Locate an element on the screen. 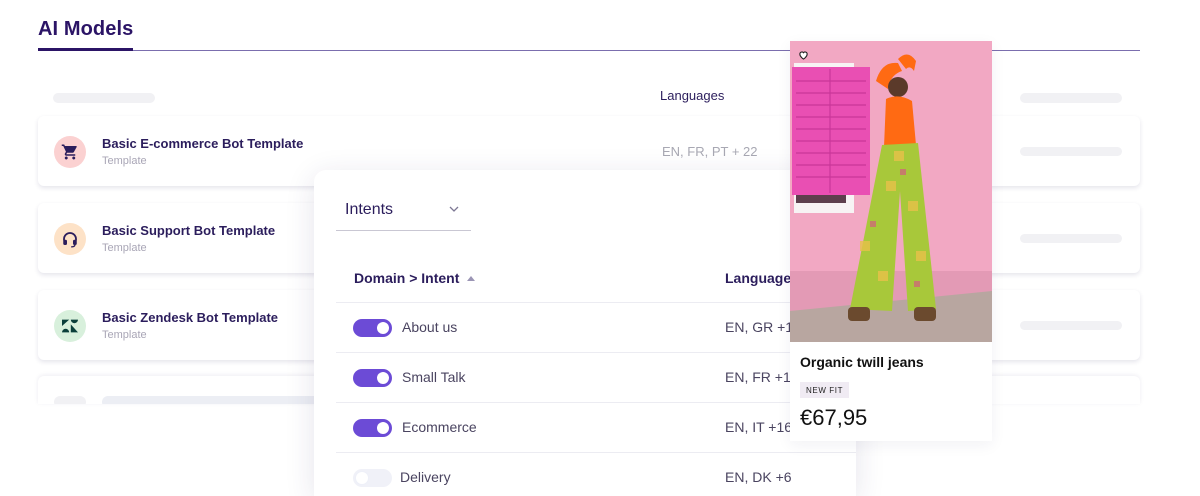 Image resolution: width=1200 pixels, height=496 pixels. product-price: €67,95 is located at coordinates (834, 417).